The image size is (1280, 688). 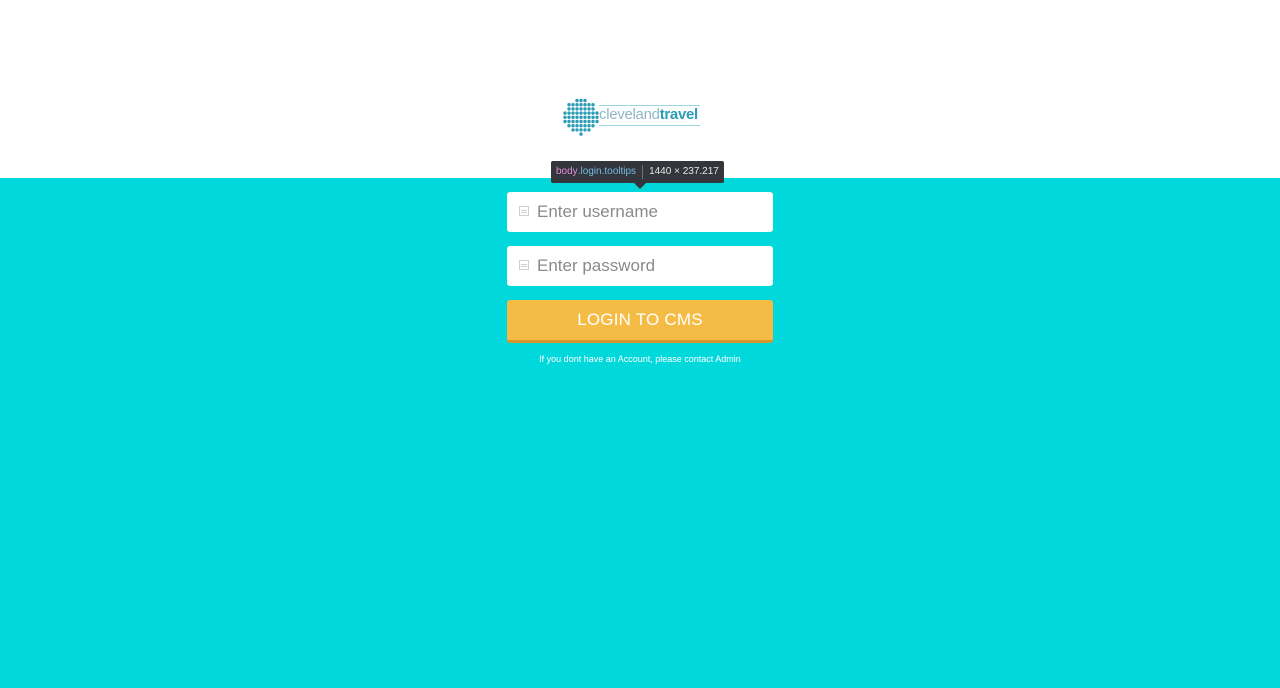 What do you see at coordinates (684, 171) in the screenshot?
I see `tooltip-dimensions: 1440 × 237.217` at bounding box center [684, 171].